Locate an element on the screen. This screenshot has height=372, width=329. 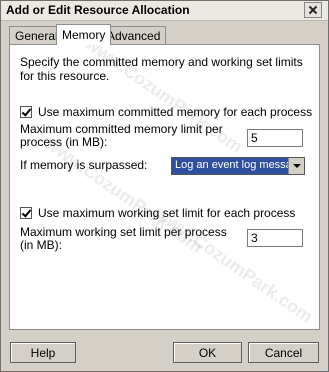
close-icon is located at coordinates (313, 10).